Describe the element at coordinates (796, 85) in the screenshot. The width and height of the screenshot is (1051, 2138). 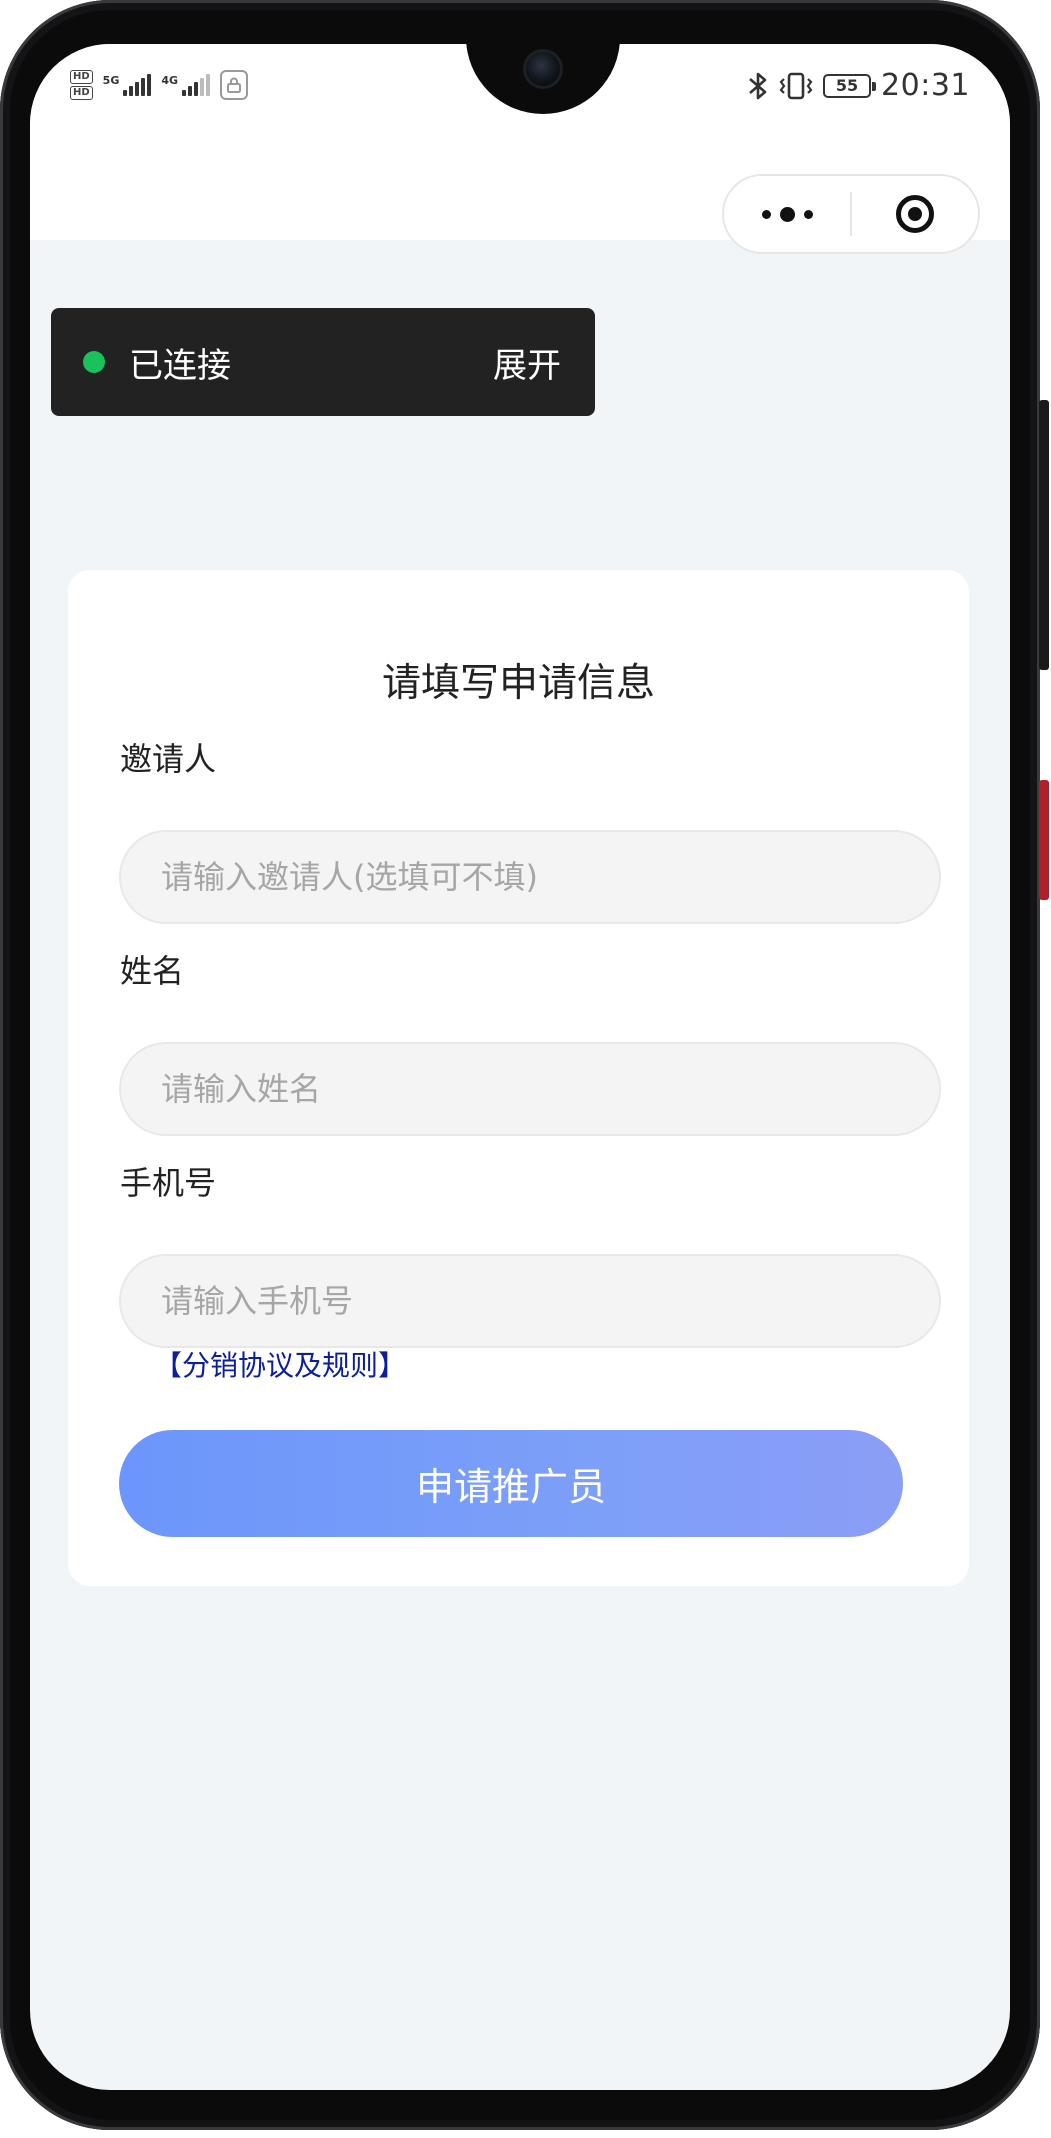
I see `vibrate-icon` at that location.